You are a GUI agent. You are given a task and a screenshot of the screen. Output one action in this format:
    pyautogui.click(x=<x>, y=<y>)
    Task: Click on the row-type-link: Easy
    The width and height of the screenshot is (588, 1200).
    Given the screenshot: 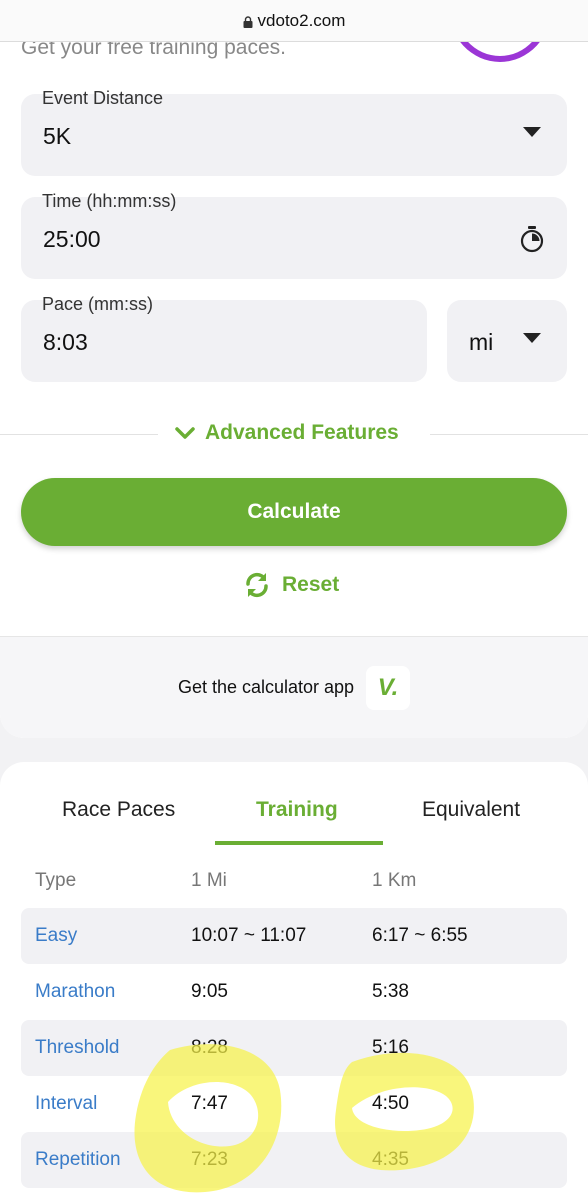 What is the action you would take?
    pyautogui.click(x=56, y=936)
    